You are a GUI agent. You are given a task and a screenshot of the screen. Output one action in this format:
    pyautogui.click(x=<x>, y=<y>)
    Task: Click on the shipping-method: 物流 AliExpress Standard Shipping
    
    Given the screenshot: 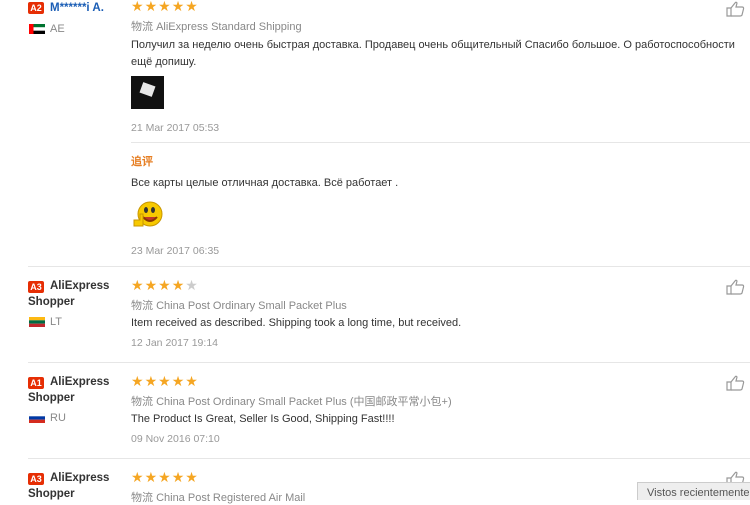 What is the action you would take?
    pyautogui.click(x=216, y=26)
    